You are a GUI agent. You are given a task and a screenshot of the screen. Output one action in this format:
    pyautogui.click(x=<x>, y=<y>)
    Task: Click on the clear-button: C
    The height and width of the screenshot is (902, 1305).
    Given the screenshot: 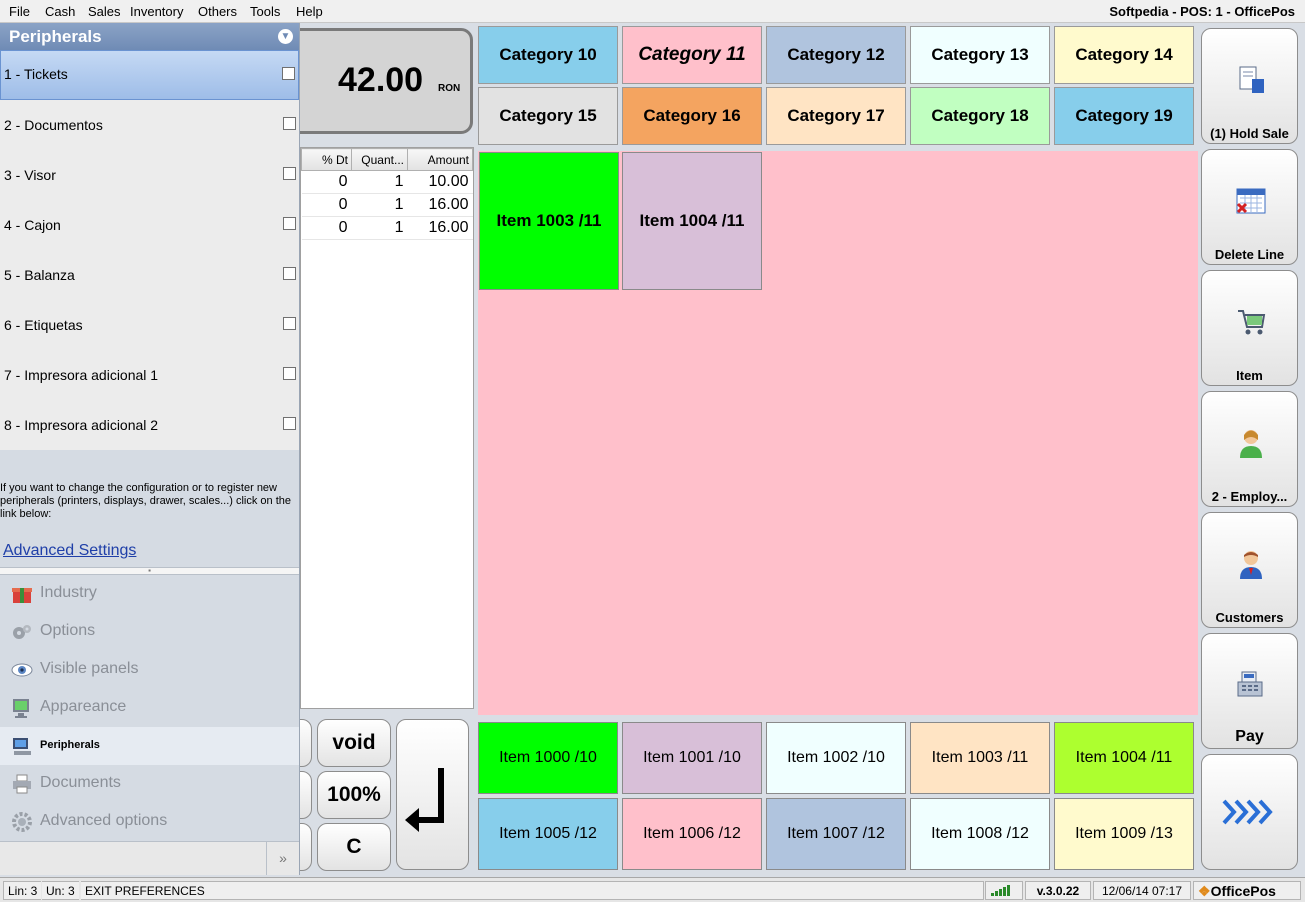 What is the action you would take?
    pyautogui.click(x=354, y=847)
    